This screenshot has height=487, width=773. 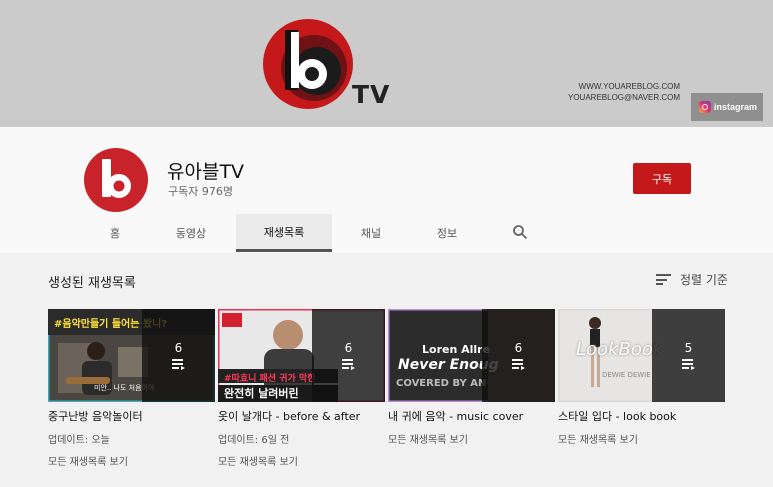 I want to click on tab-channels: 채널, so click(x=371, y=232).